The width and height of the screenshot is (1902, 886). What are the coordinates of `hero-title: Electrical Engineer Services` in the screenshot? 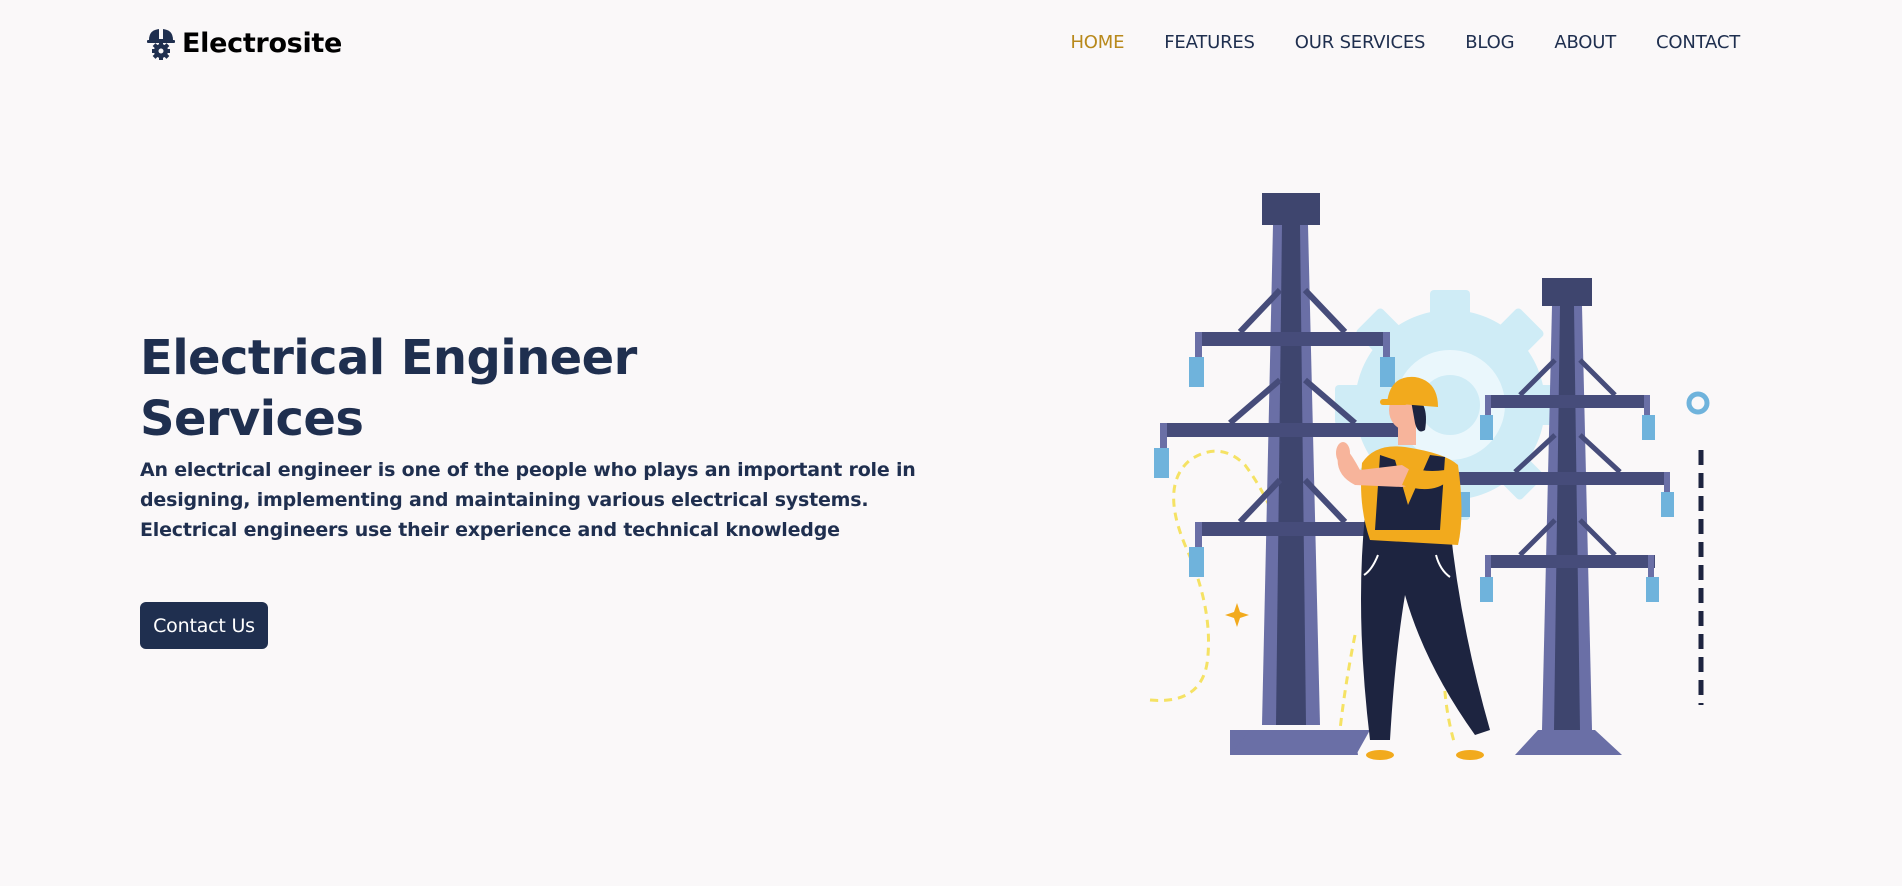 It's located at (490, 389).